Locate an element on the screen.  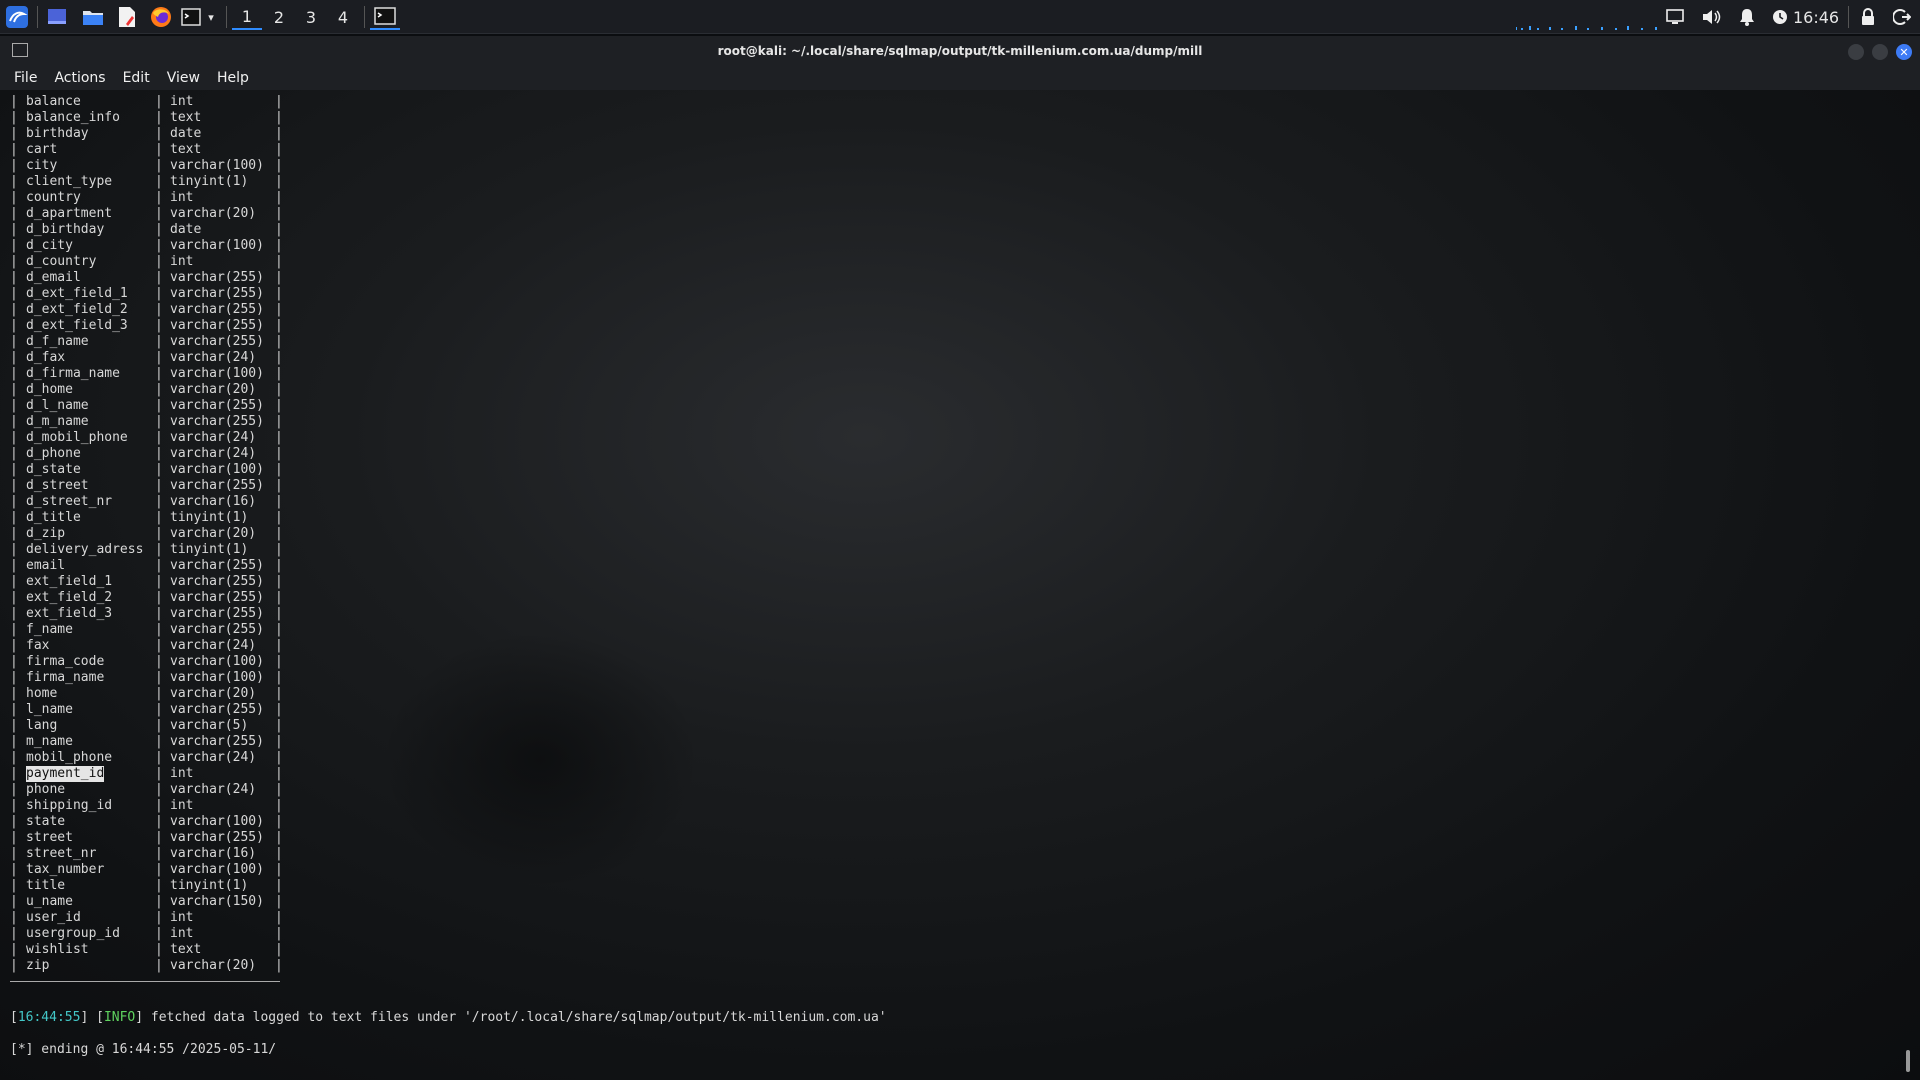
panel-clock: 16:46 is located at coordinates (1816, 17).